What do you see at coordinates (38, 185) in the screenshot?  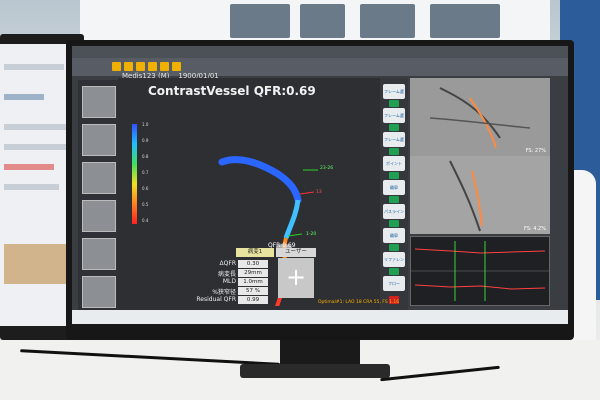 I see `left-monitor-screen` at bounding box center [38, 185].